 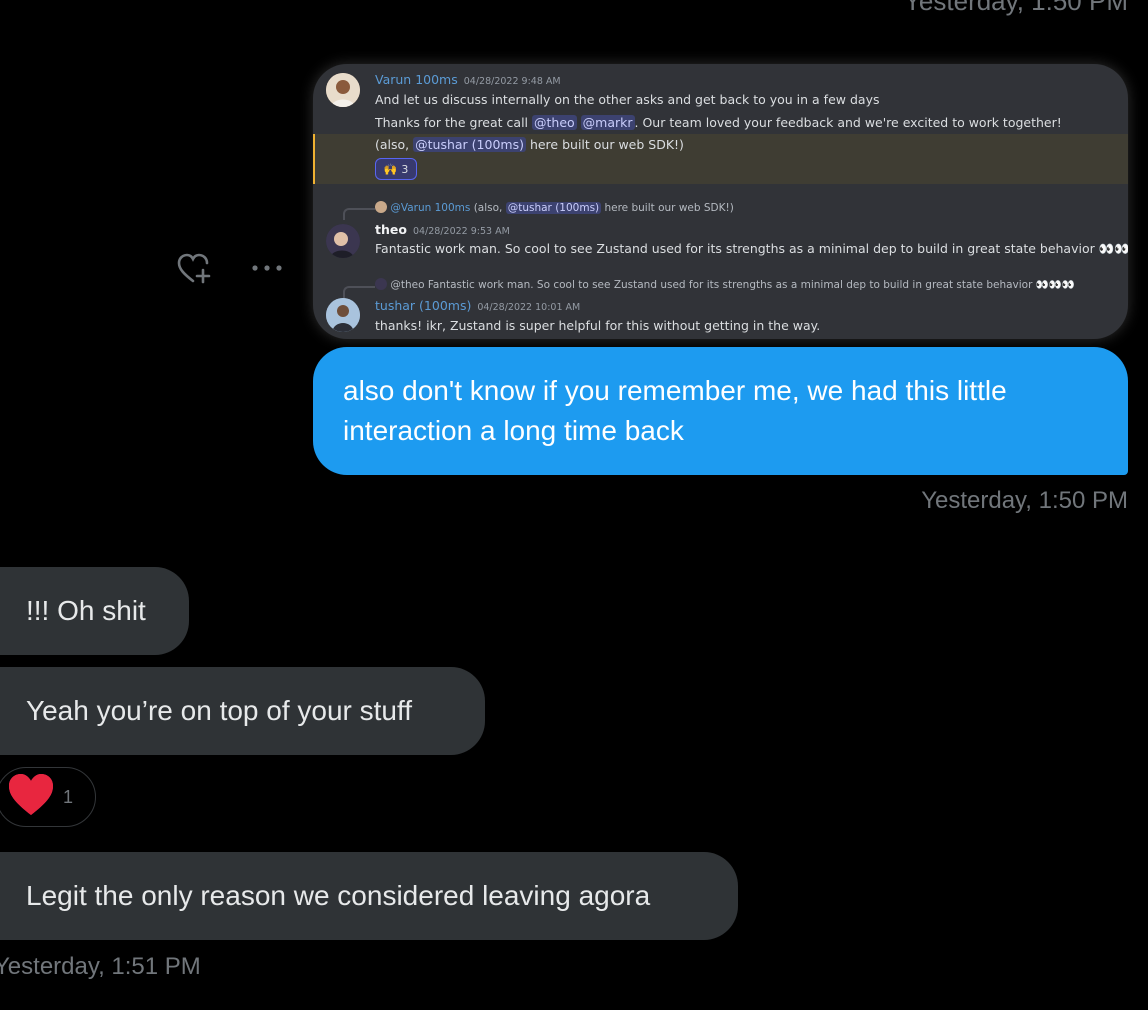 I want to click on msg1-line2-pre: Thanks for the great call, so click(x=453, y=122).